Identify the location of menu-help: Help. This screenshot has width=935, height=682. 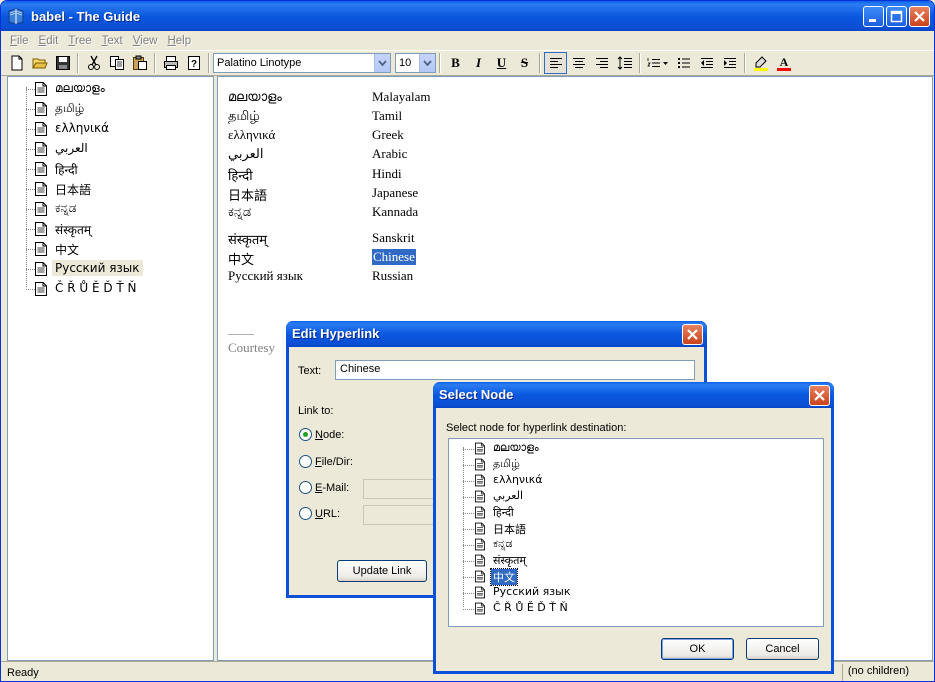
(179, 41).